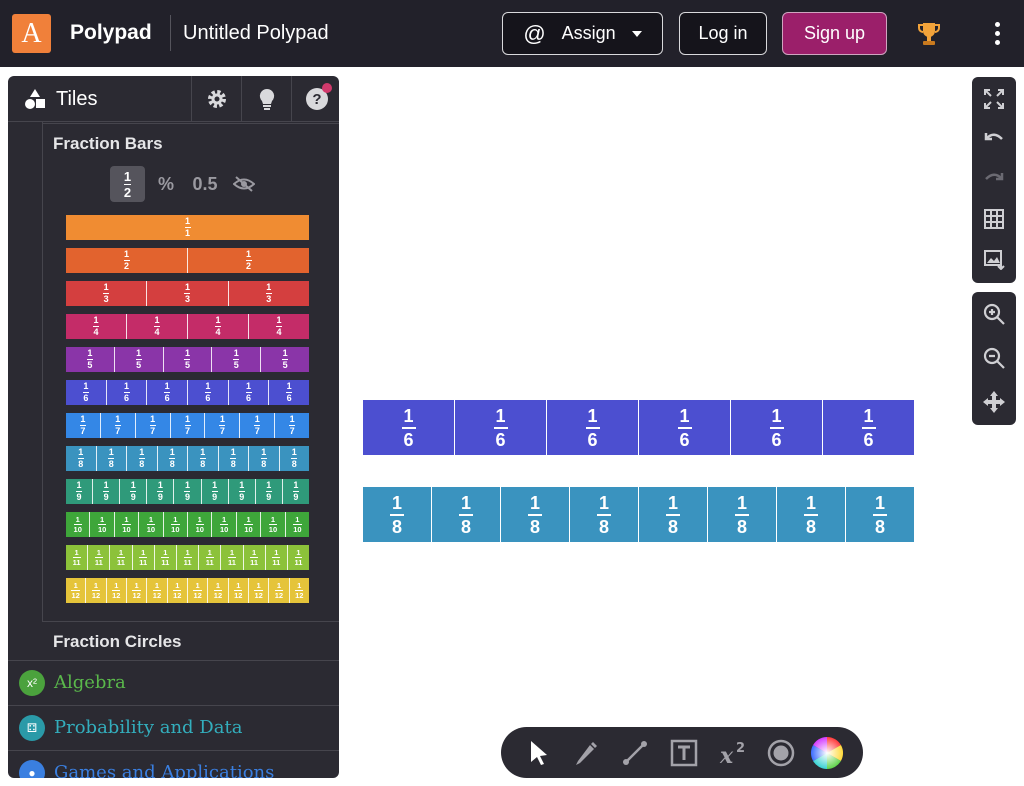 The height and width of the screenshot is (786, 1024). I want to click on pen-tool-button, so click(586, 753).